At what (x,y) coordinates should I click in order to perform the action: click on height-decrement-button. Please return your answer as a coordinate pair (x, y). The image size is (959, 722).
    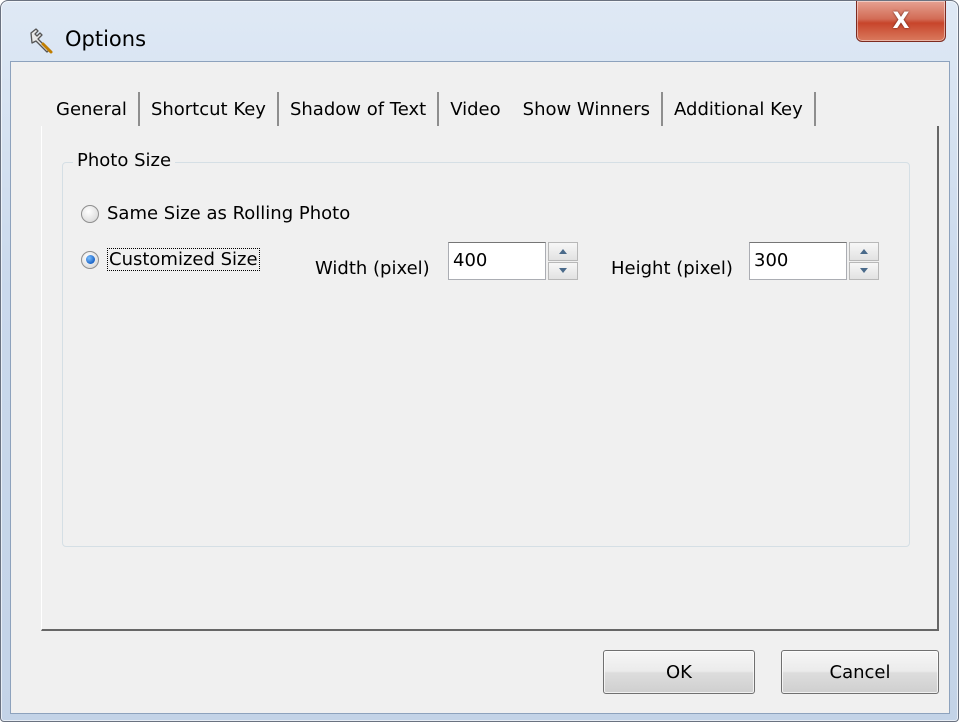
    Looking at the image, I should click on (864, 270).